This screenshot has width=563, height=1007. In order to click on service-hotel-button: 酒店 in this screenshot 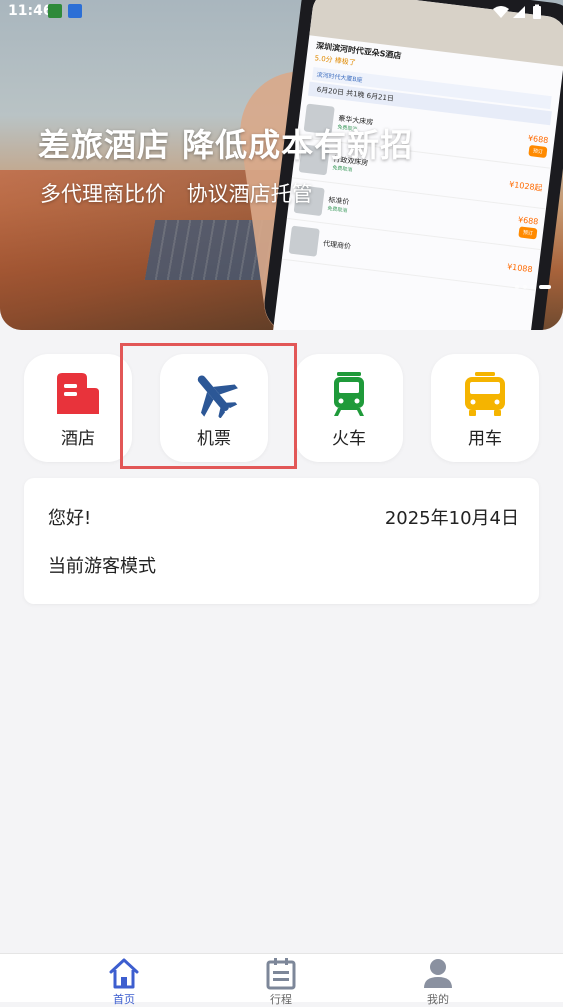, I will do `click(78, 408)`.